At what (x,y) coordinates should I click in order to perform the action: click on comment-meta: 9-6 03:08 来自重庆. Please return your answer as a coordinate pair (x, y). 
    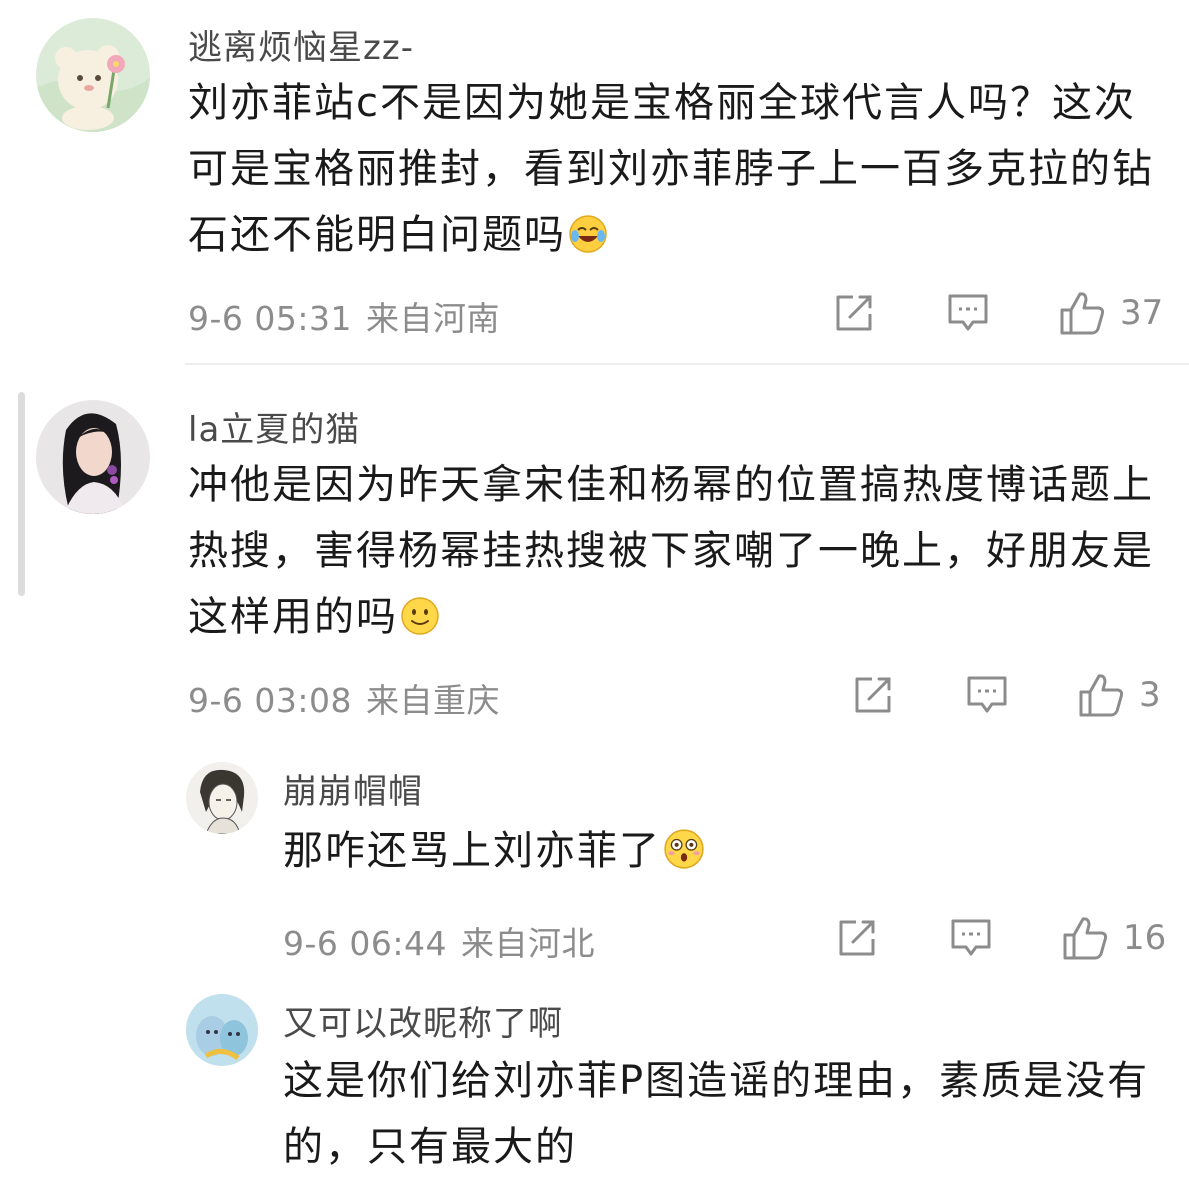
    Looking at the image, I should click on (344, 698).